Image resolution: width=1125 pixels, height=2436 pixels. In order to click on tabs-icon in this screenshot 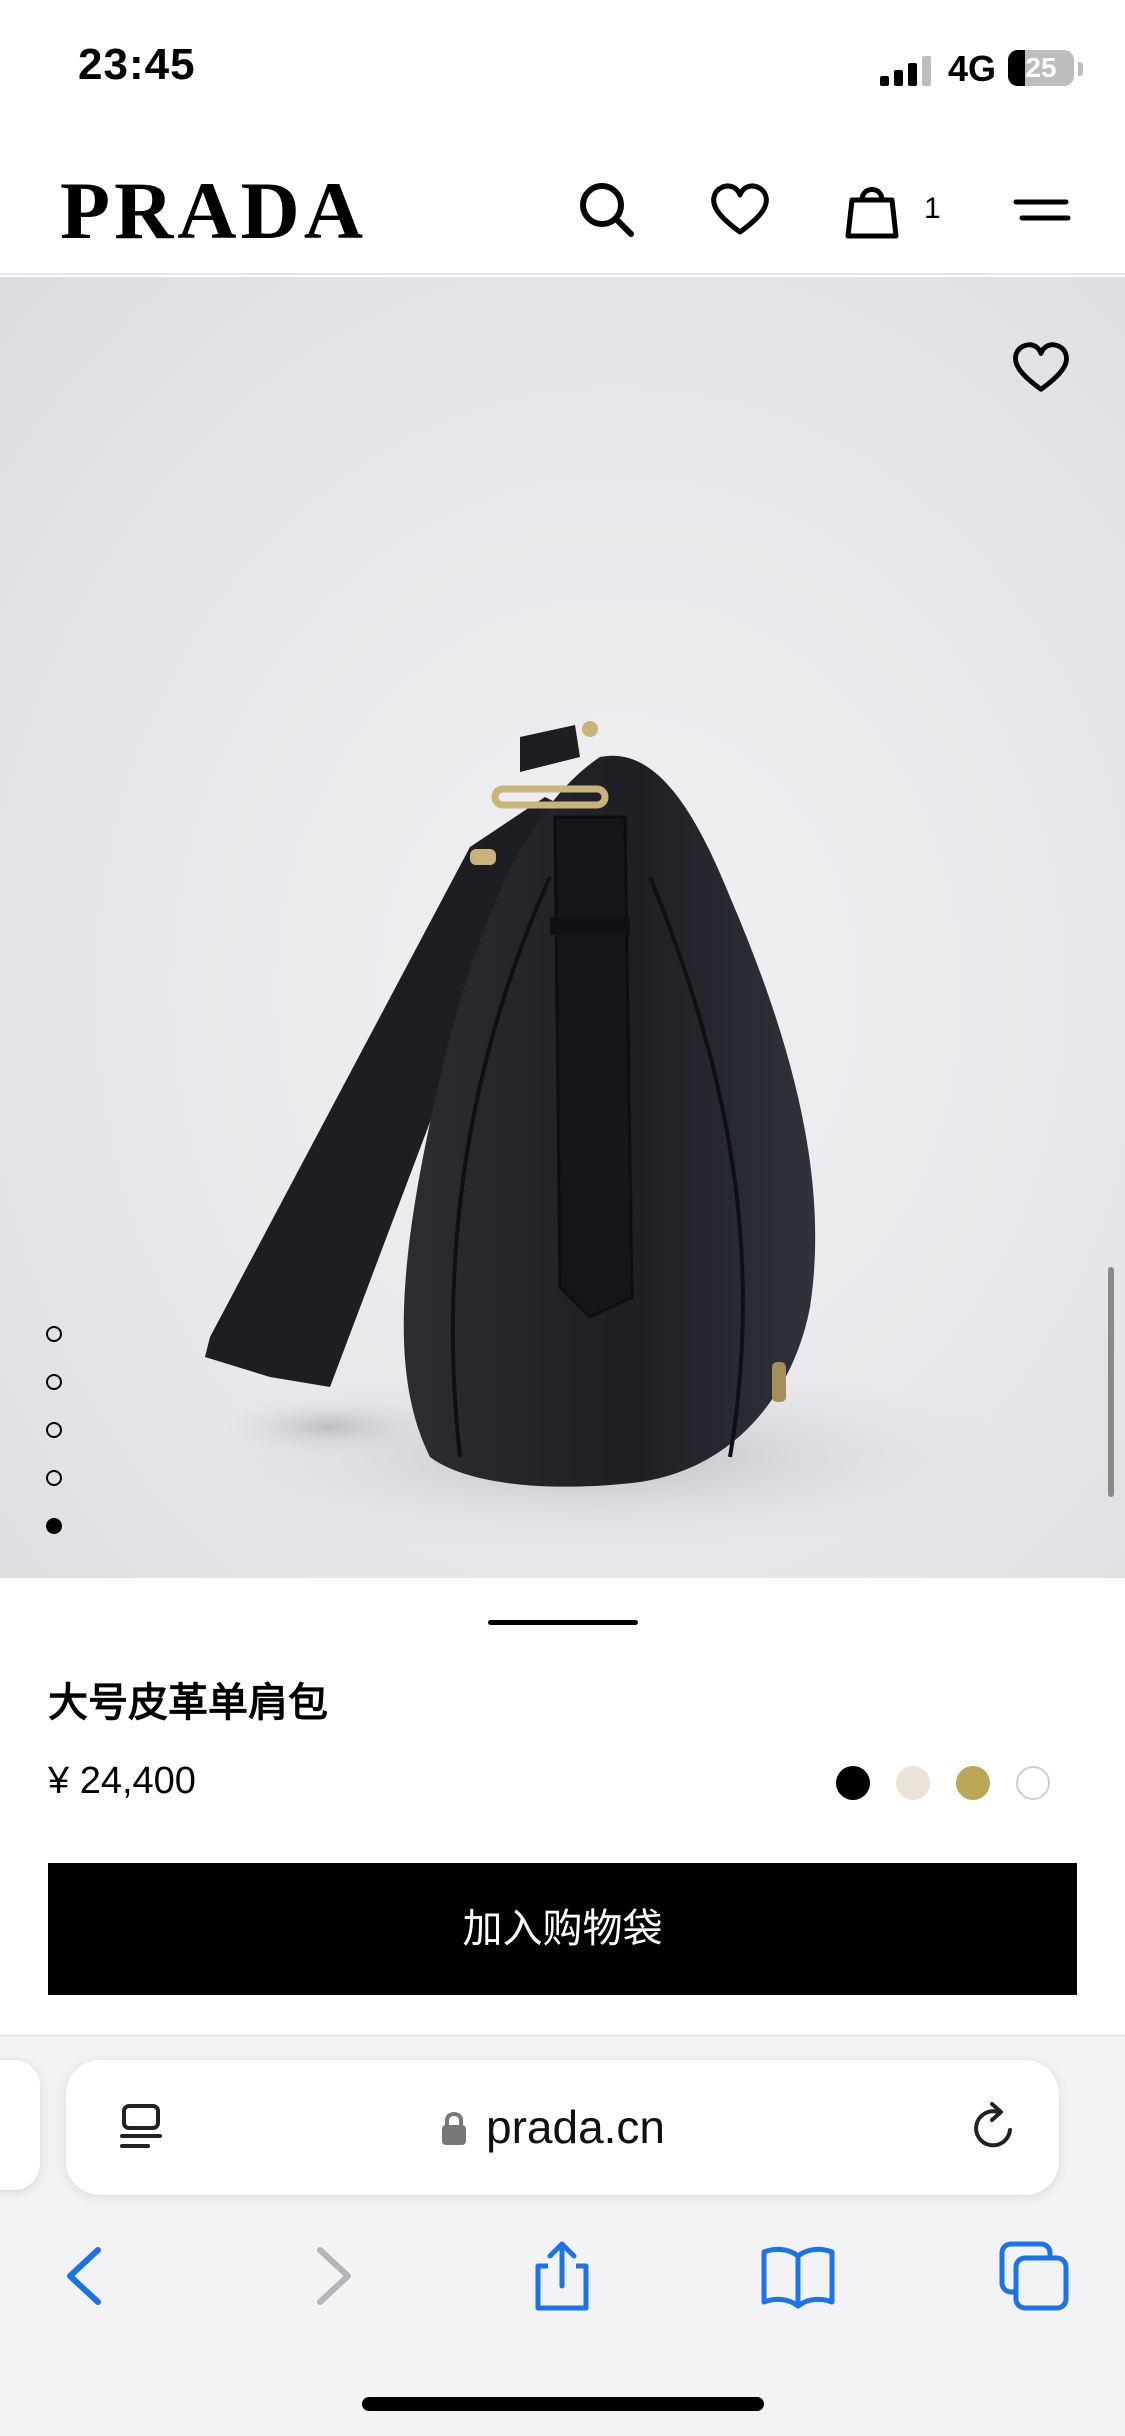, I will do `click(1034, 2276)`.